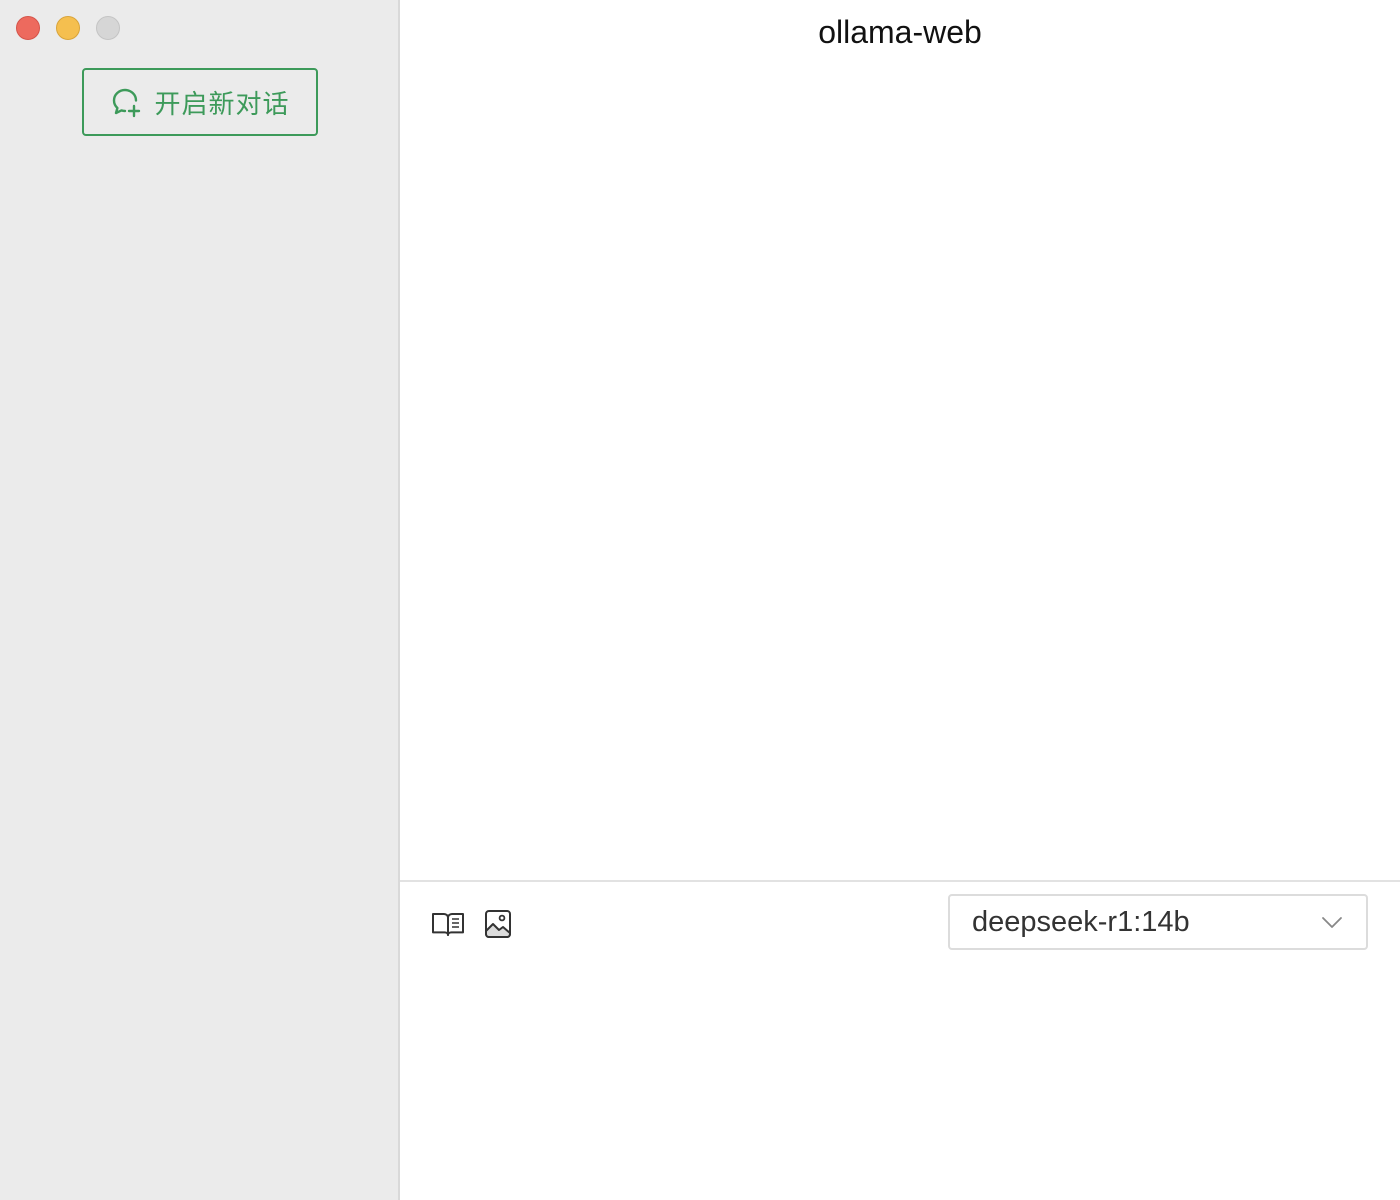 The width and height of the screenshot is (1400, 1200). I want to click on new-chat-label: 开启新对话, so click(222, 104).